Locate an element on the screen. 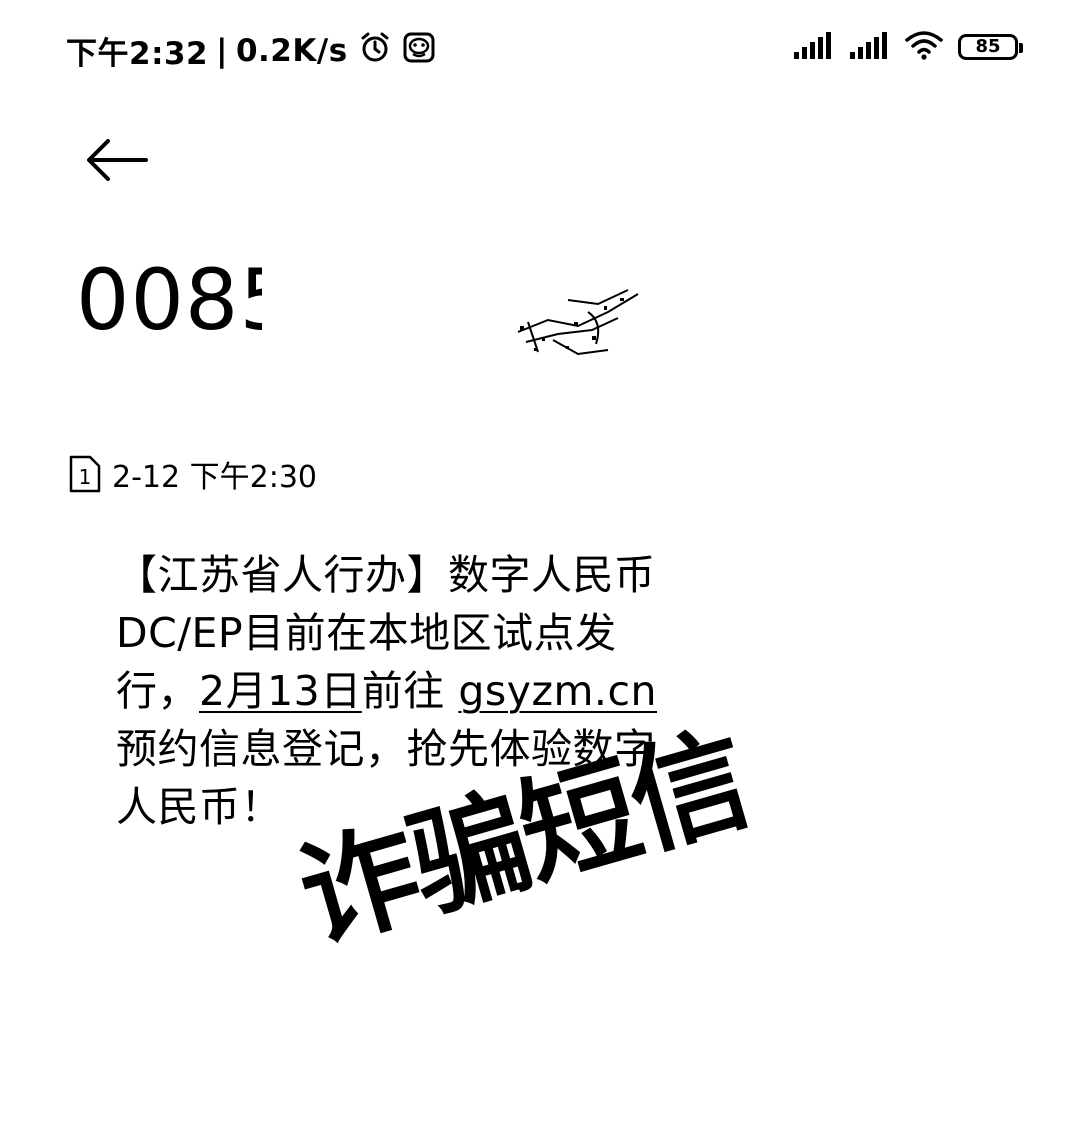  message-text: 前往 is located at coordinates (410, 691).